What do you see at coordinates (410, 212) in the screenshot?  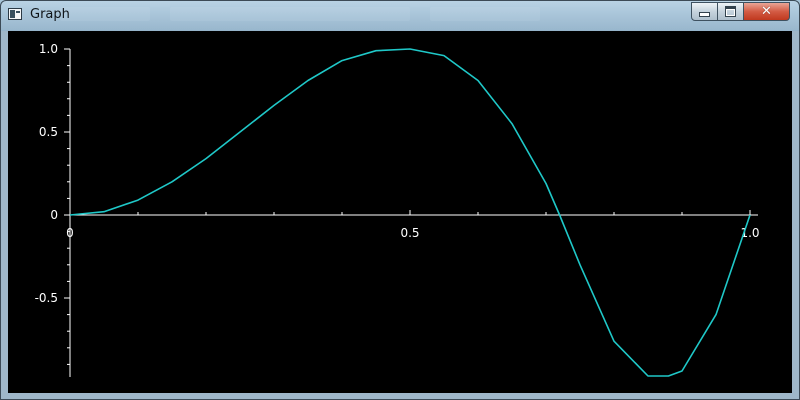 I see `x-axis-ticks` at bounding box center [410, 212].